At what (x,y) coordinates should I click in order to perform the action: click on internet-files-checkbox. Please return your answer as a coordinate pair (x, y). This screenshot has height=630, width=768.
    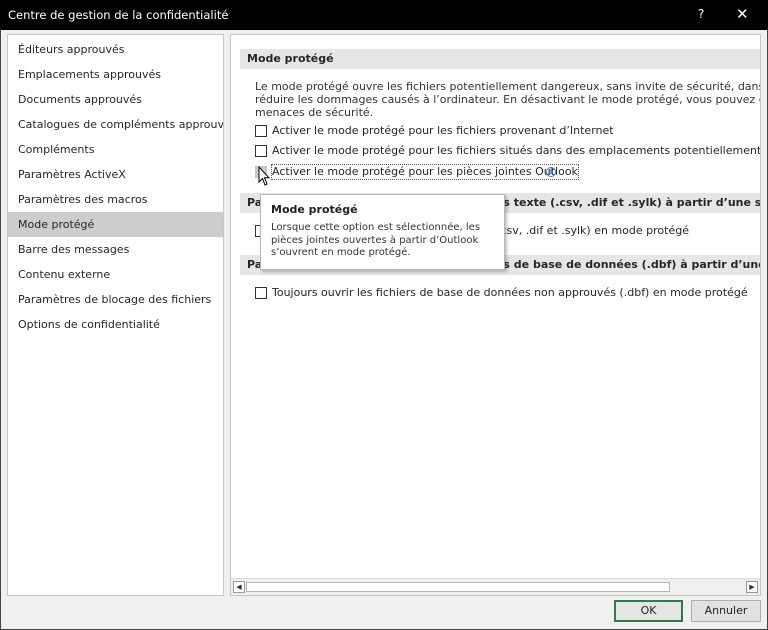
    Looking at the image, I should click on (261, 131).